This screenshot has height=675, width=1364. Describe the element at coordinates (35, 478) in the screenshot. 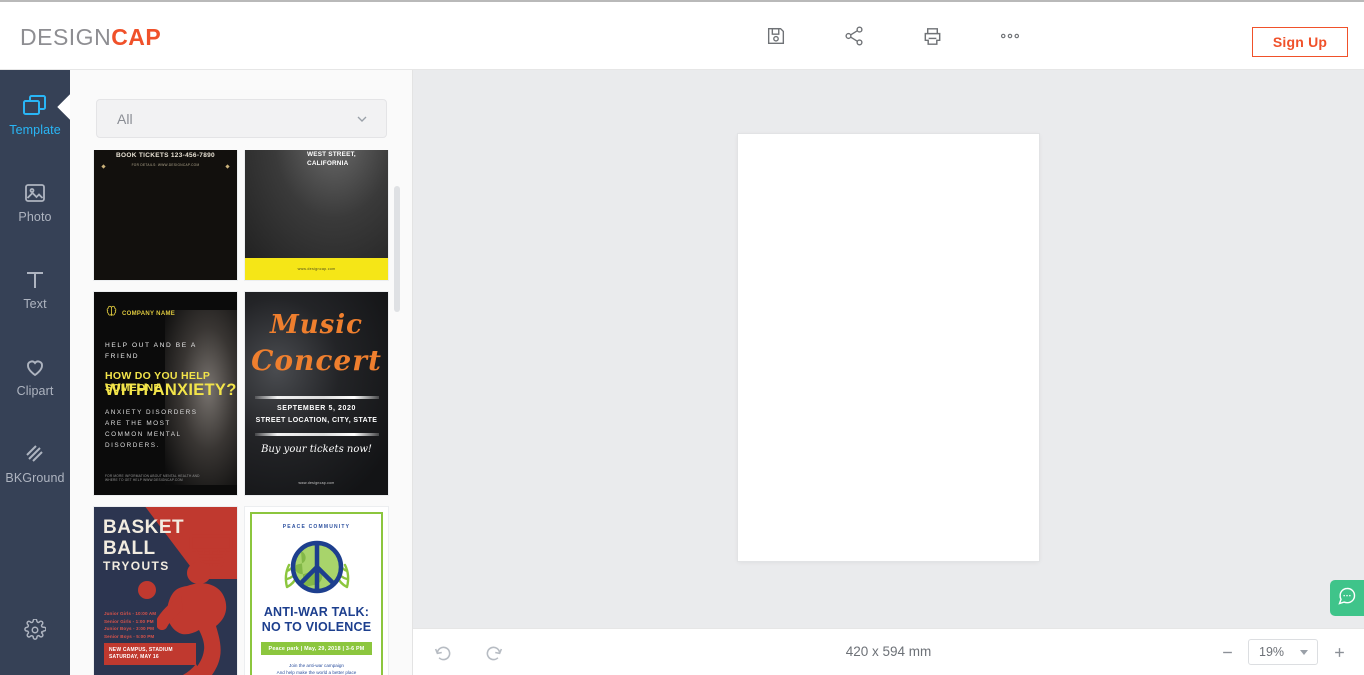

I see `sidebar-item-label: BKGround` at that location.